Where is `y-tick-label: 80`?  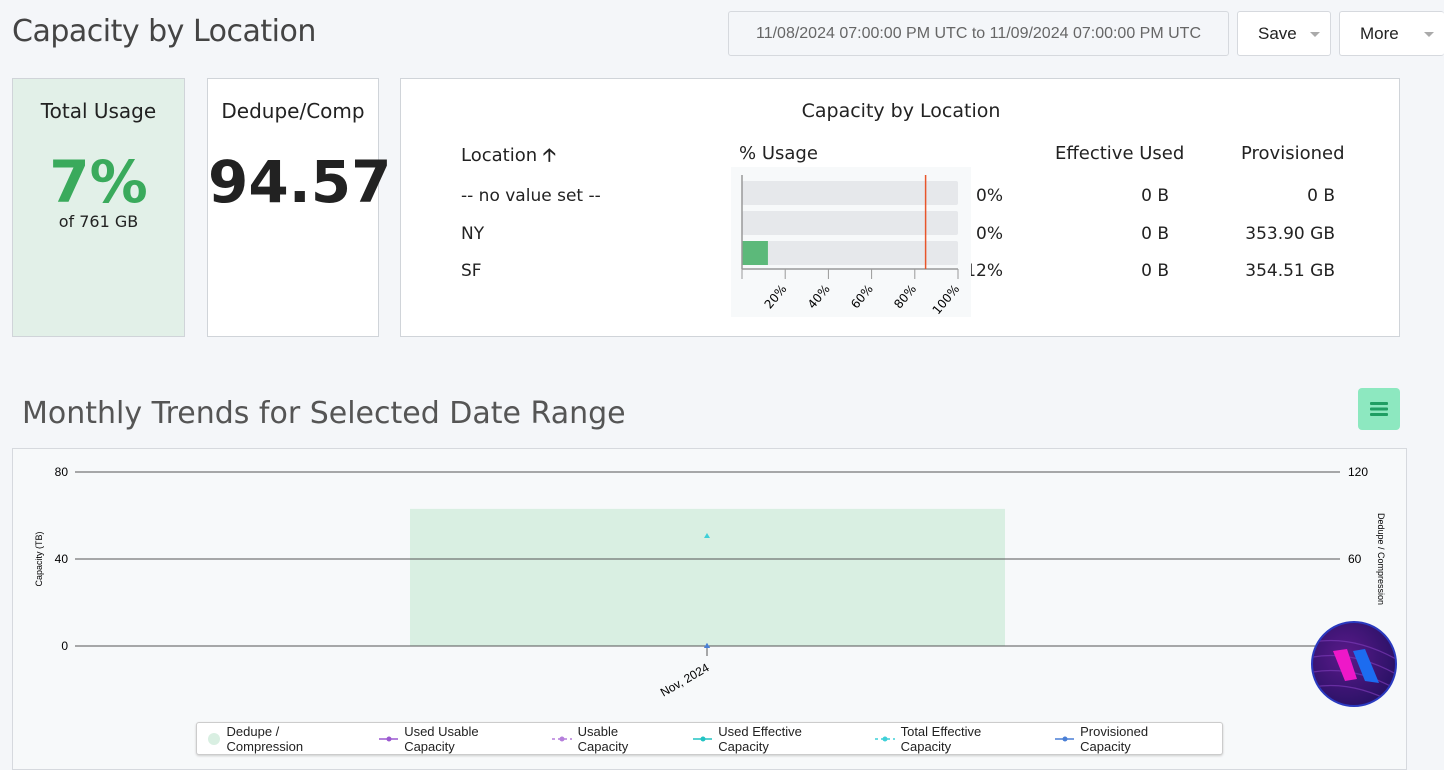 y-tick-label: 80 is located at coordinates (62, 472).